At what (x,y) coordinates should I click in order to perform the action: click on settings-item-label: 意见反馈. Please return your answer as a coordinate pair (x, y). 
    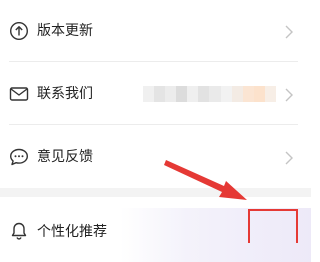
    Looking at the image, I should click on (65, 157).